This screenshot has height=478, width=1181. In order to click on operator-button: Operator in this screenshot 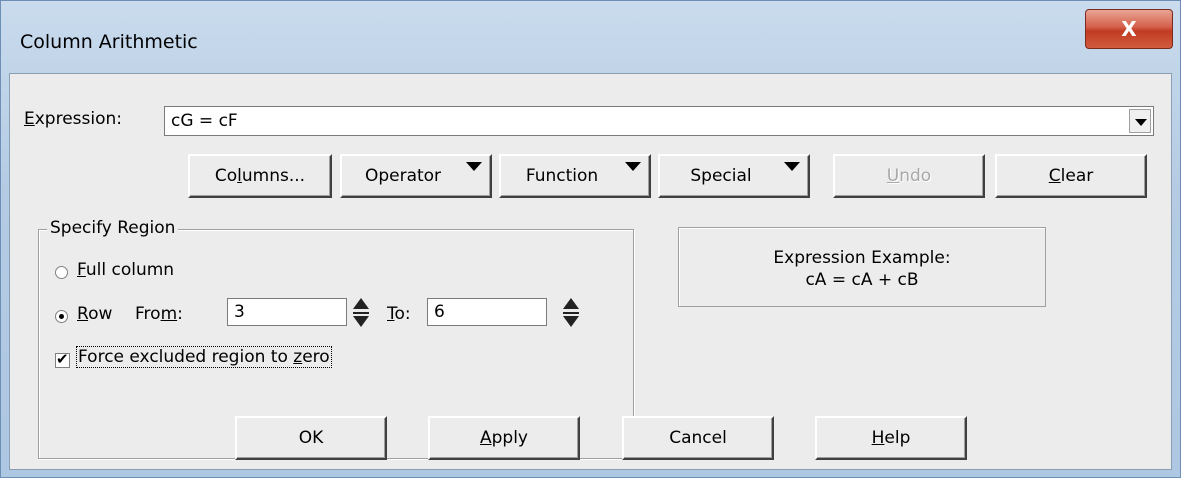, I will do `click(416, 176)`.